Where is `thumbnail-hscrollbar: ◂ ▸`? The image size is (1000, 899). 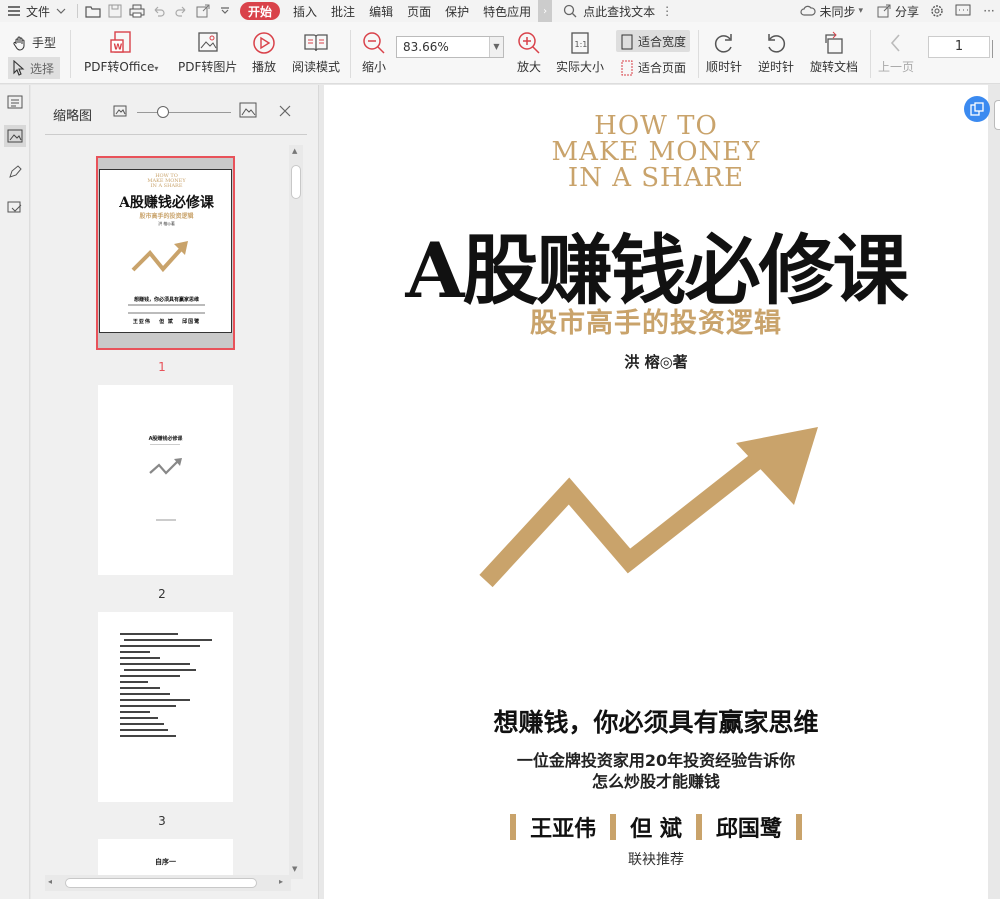 thumbnail-hscrollbar: ◂ ▸ is located at coordinates (168, 883).